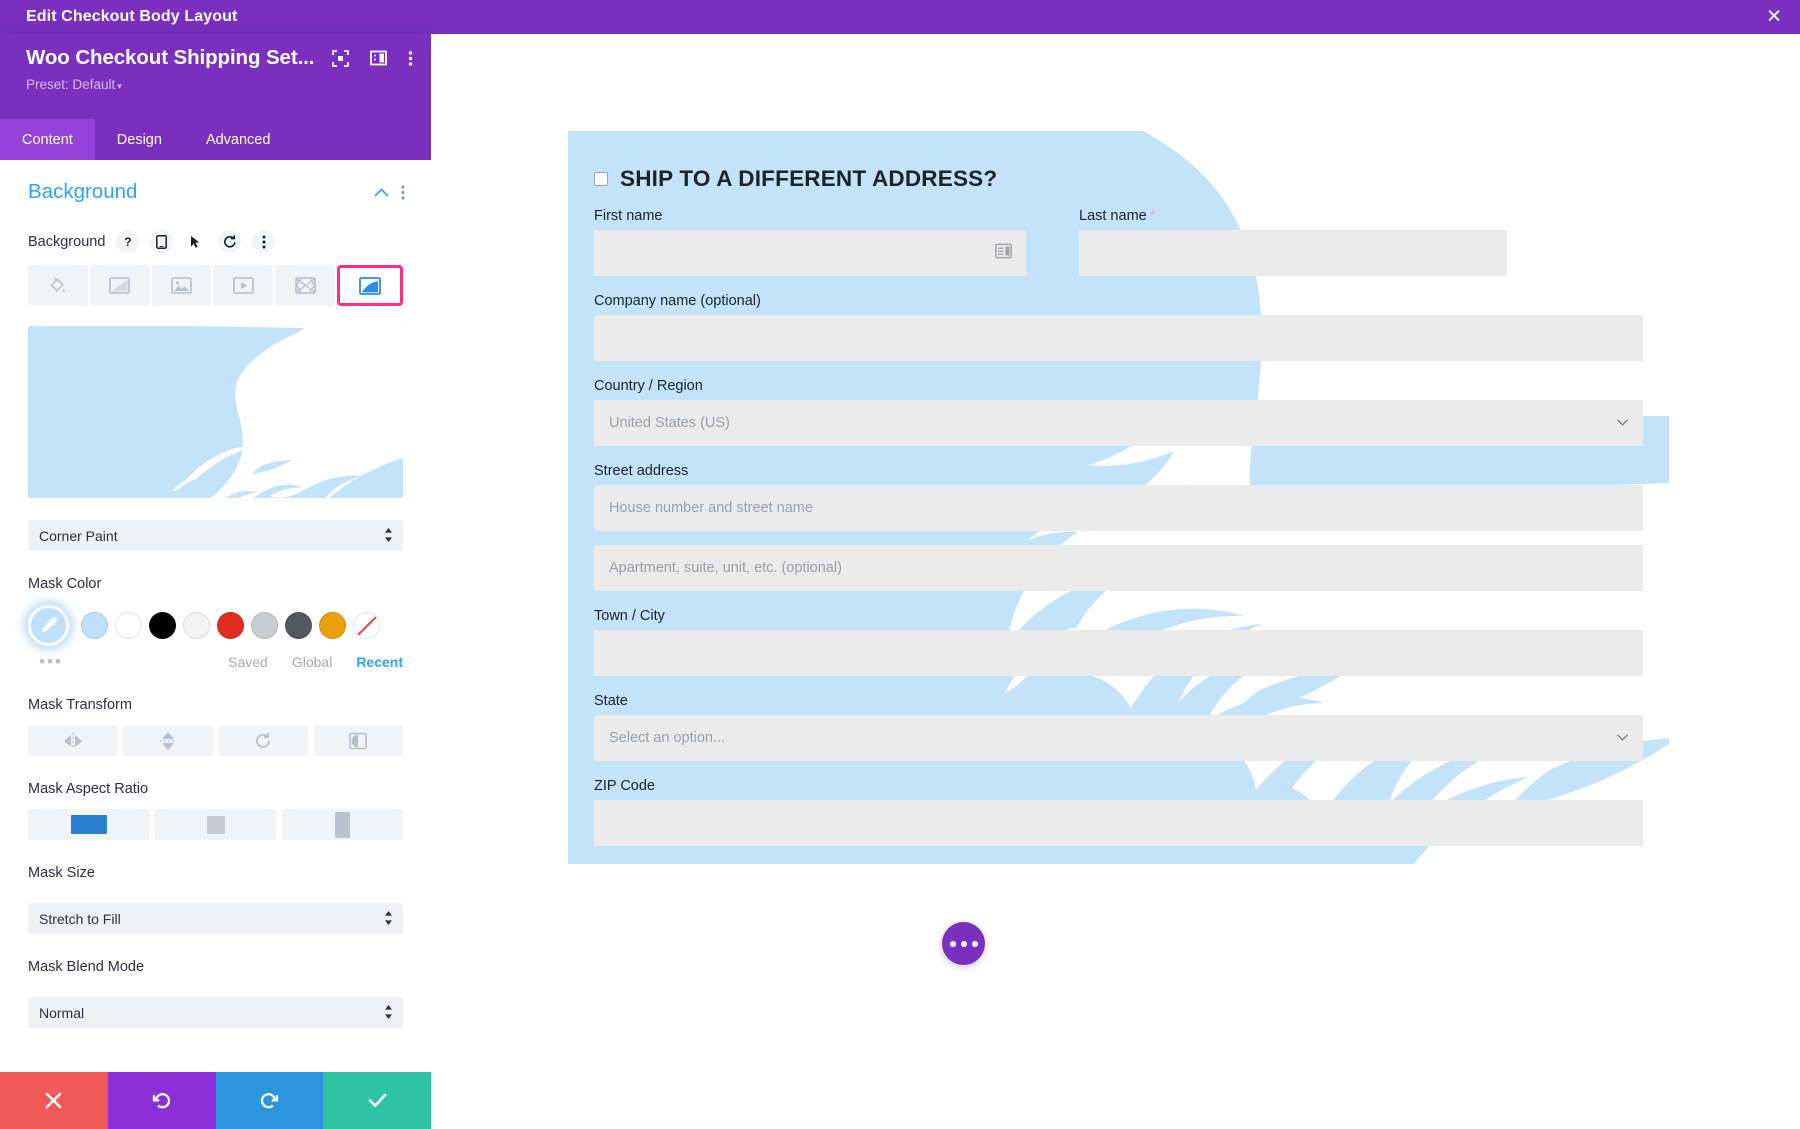  I want to click on mask-preview, so click(215, 412).